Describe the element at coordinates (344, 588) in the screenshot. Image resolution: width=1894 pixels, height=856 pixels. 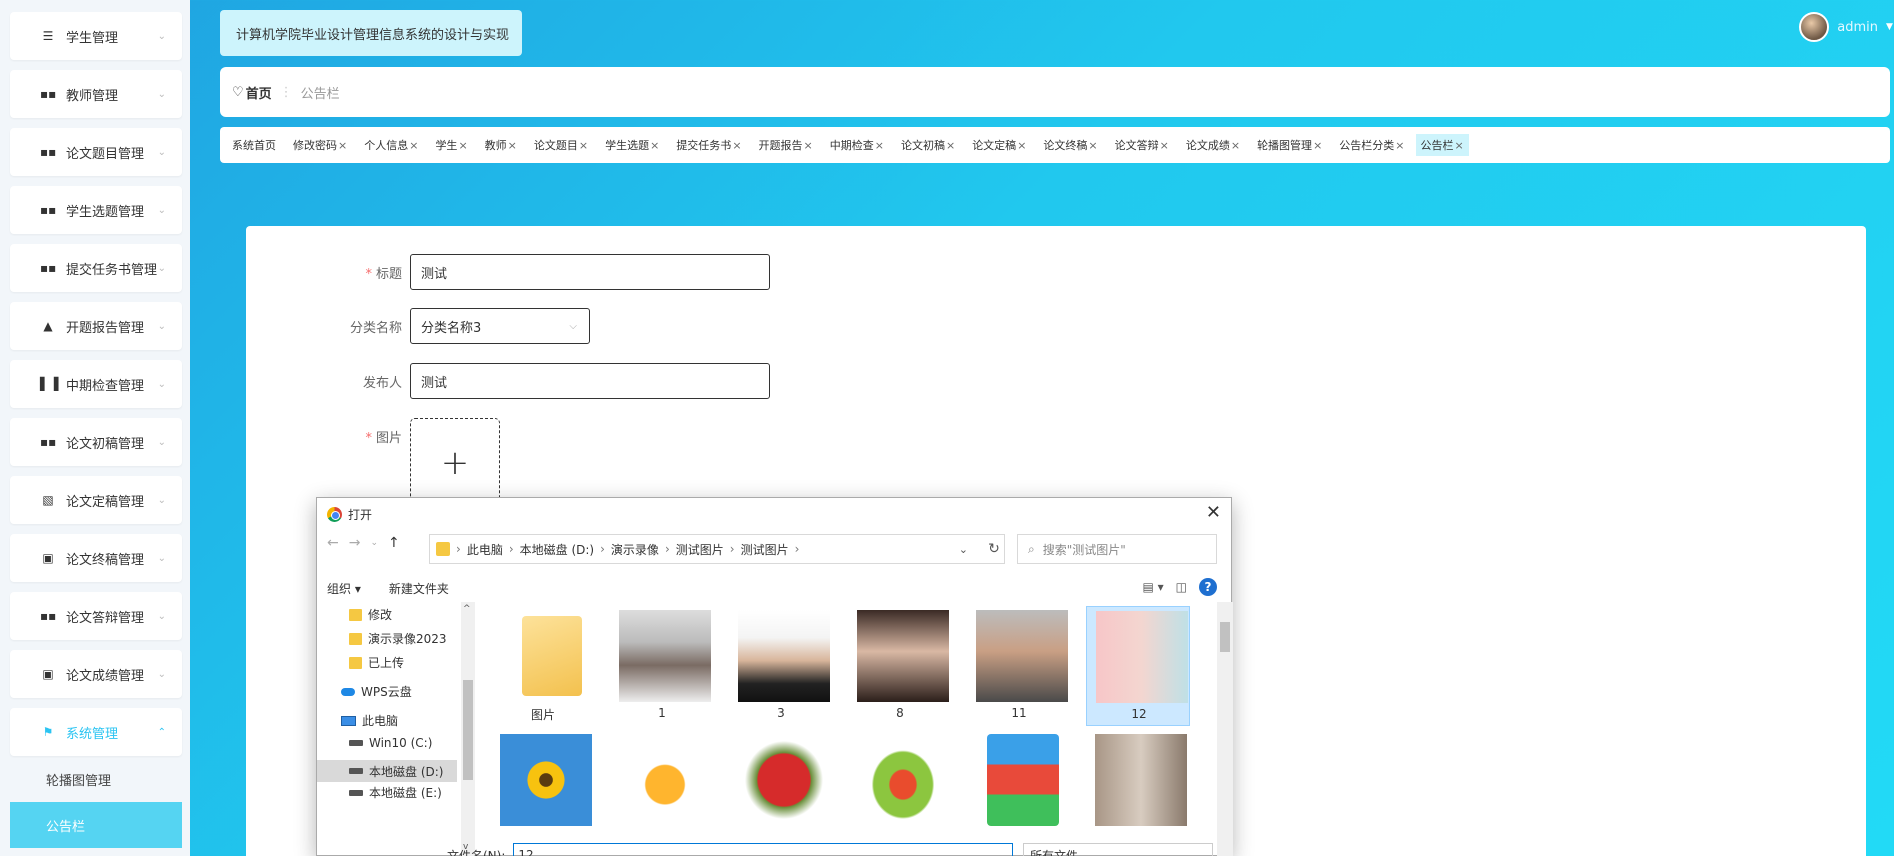
I see `organize-button: 组织 ▾` at that location.